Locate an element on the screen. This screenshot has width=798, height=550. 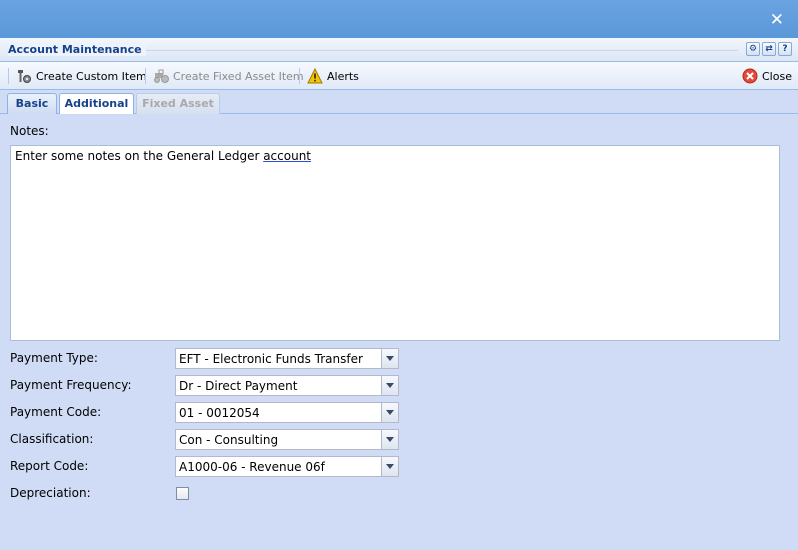
alerts-label: Alerts is located at coordinates (343, 76).